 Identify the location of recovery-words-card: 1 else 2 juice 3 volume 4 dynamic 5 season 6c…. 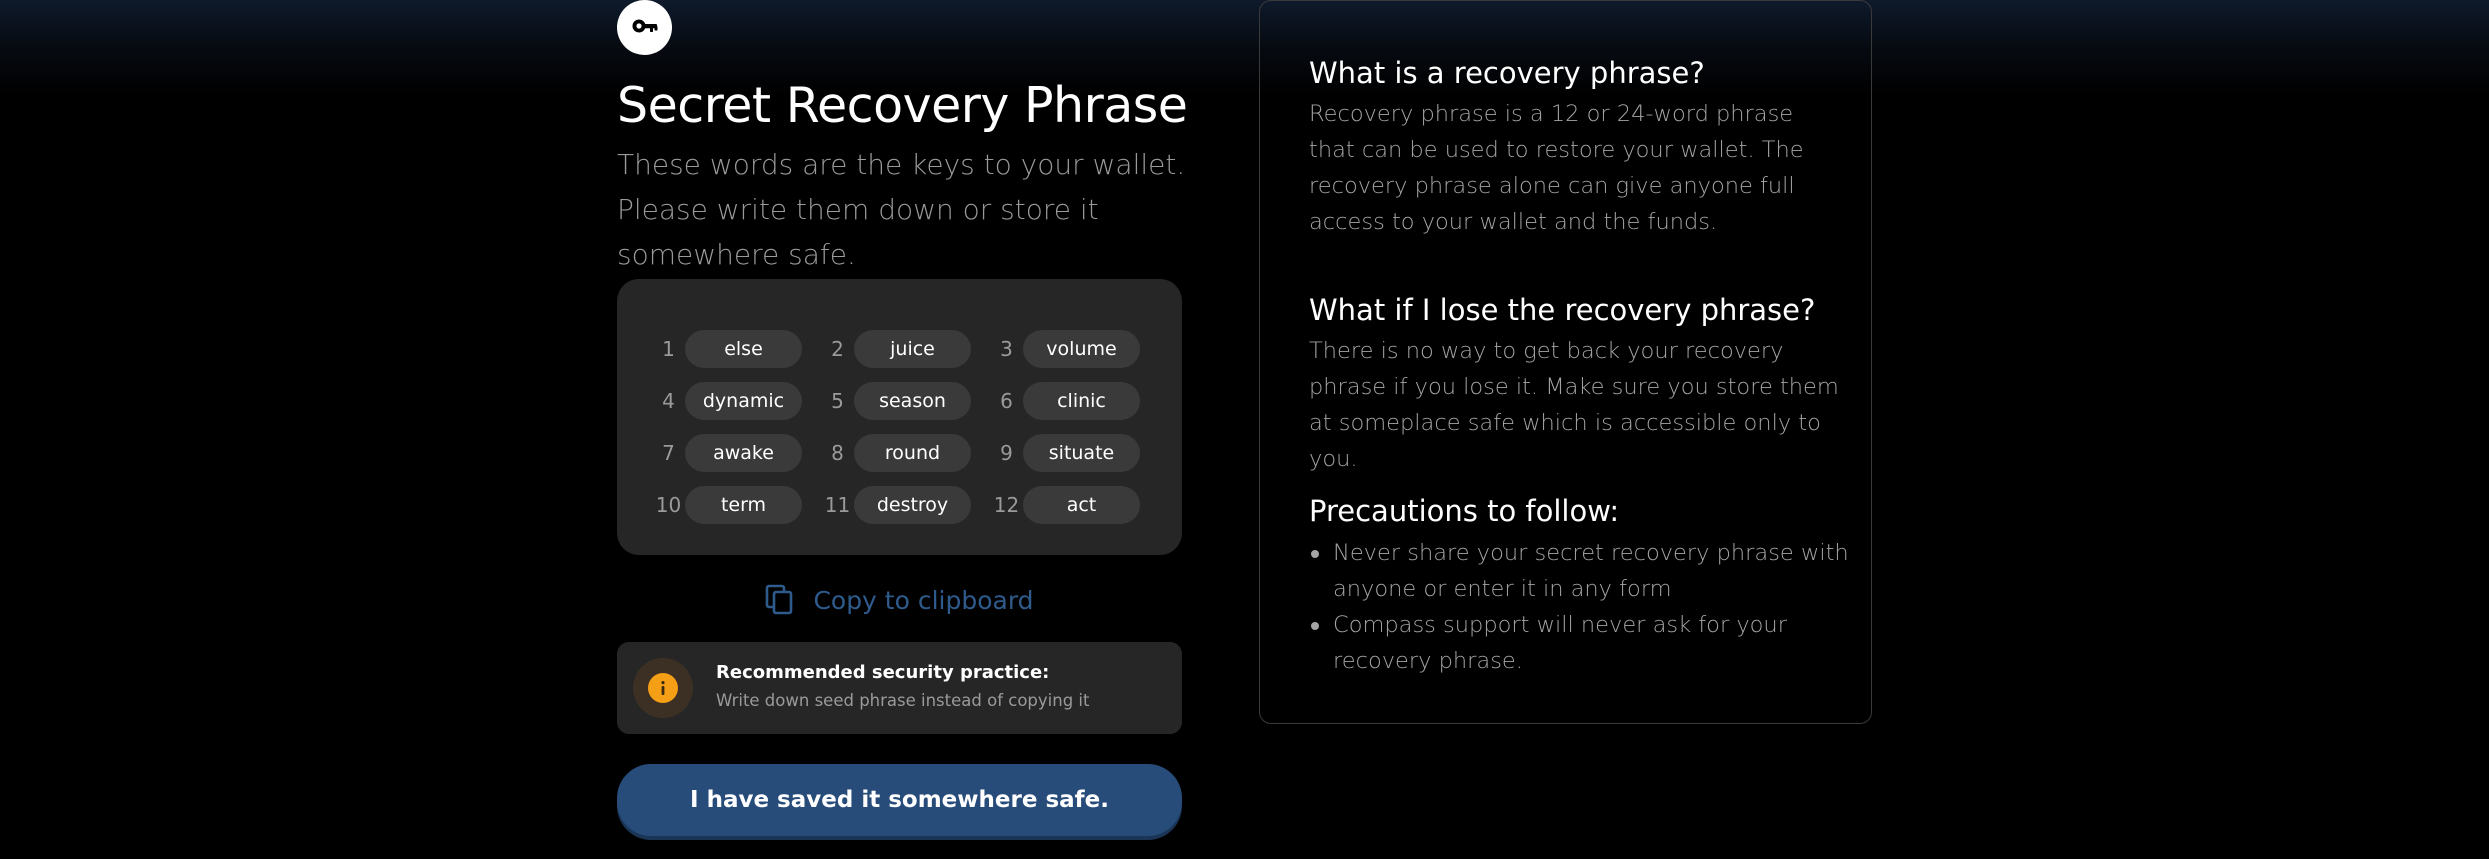
(899, 417).